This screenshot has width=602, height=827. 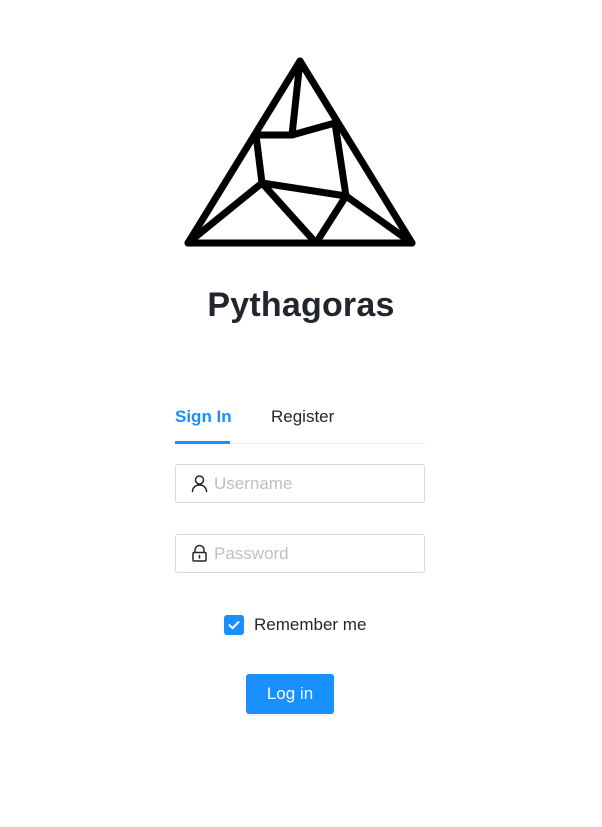 What do you see at coordinates (301, 305) in the screenshot?
I see `app-title: Pythagoras` at bounding box center [301, 305].